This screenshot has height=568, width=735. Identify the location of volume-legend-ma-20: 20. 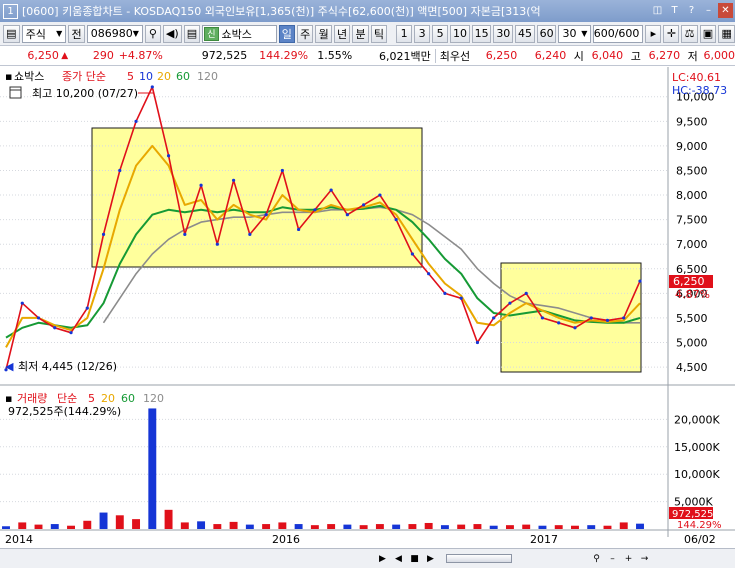
(108, 398).